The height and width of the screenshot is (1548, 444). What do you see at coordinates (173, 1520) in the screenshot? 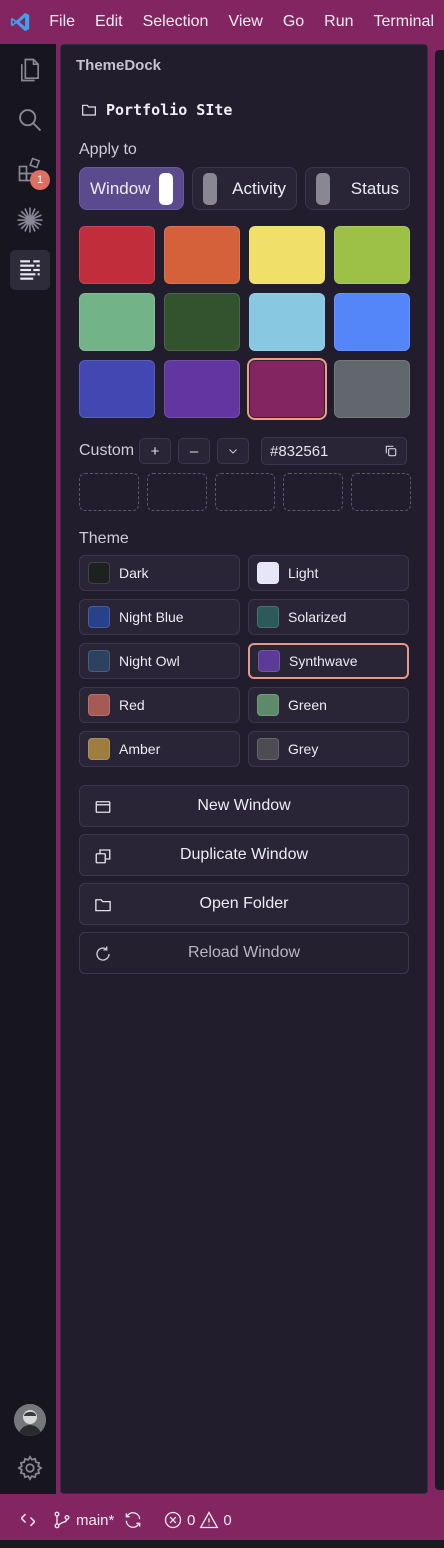
I see `error-icon` at bounding box center [173, 1520].